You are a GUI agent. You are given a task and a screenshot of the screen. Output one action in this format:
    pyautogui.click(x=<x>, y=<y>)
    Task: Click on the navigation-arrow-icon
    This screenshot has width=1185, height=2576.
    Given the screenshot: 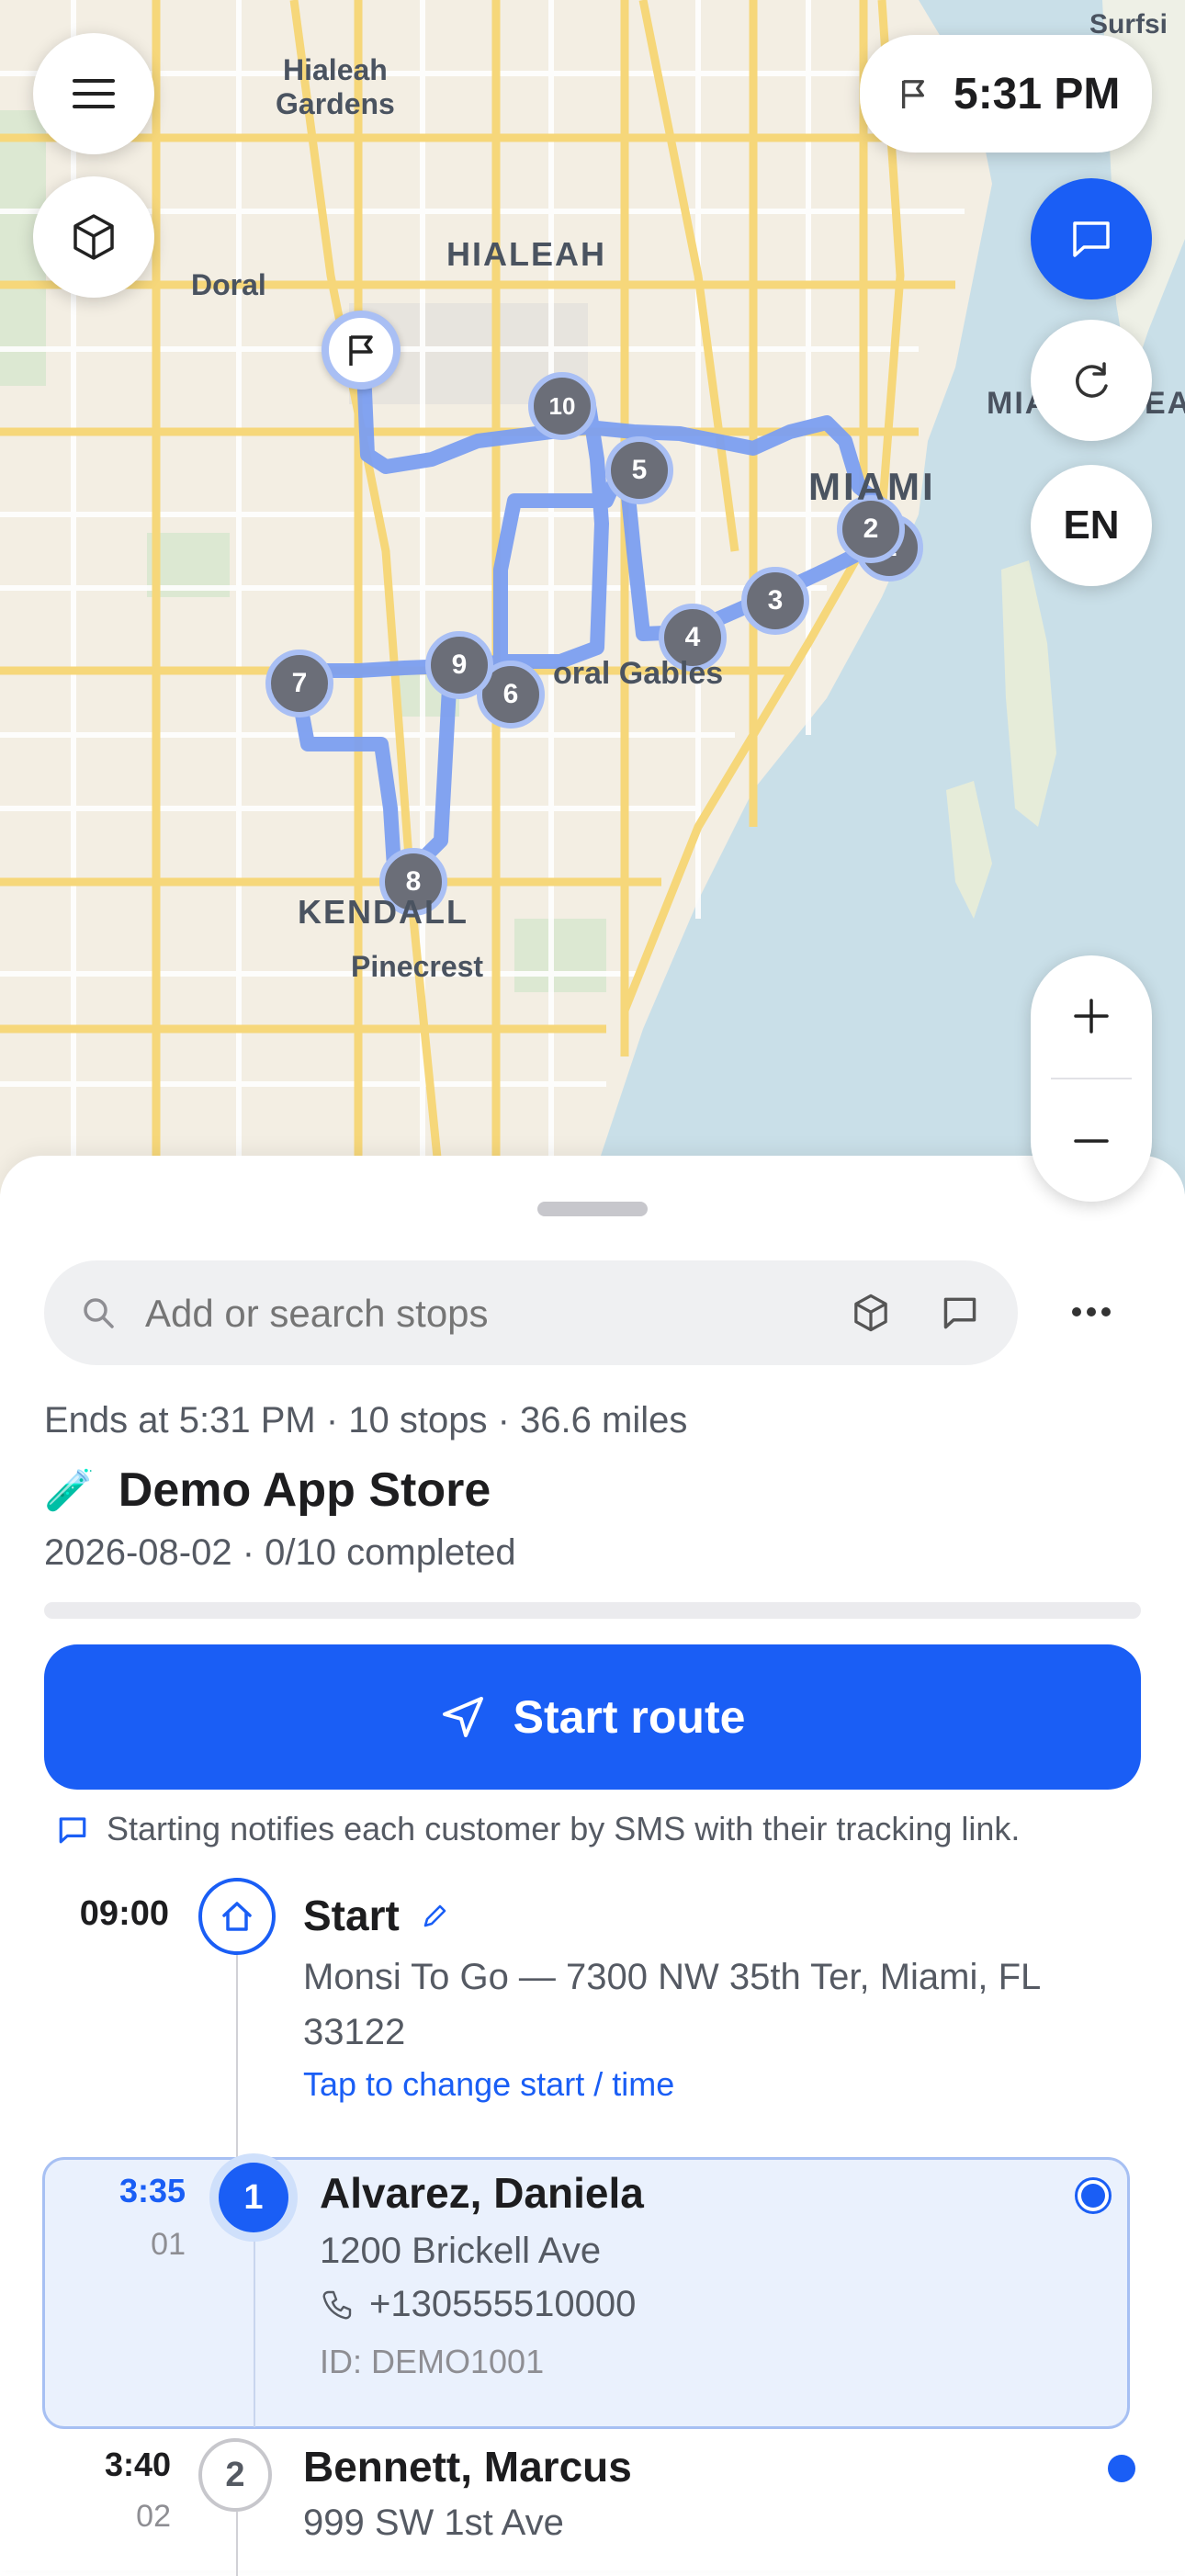 What is the action you would take?
    pyautogui.click(x=462, y=1717)
    